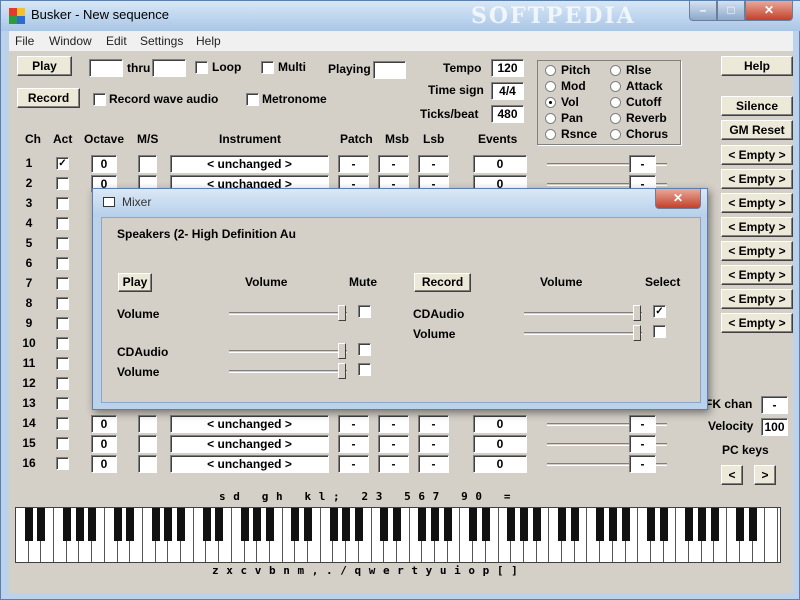  What do you see at coordinates (62, 163) in the screenshot?
I see `channel-active-checkbox: ✓` at bounding box center [62, 163].